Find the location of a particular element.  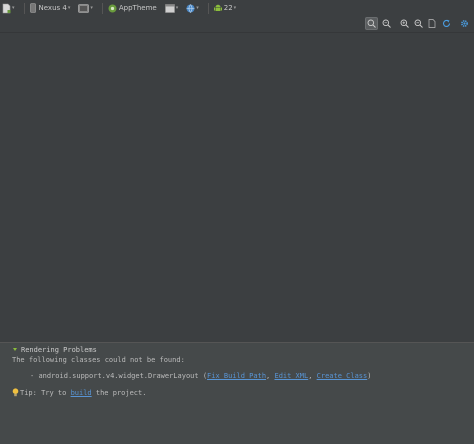

android-icon is located at coordinates (217, 7).